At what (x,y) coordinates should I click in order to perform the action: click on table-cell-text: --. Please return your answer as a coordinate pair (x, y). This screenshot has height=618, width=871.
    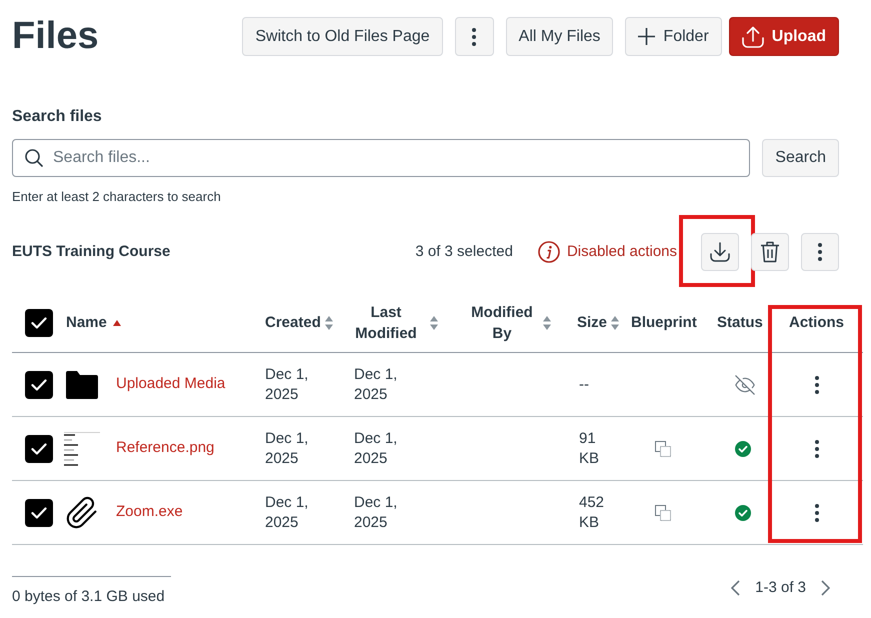
    Looking at the image, I should click on (584, 384).